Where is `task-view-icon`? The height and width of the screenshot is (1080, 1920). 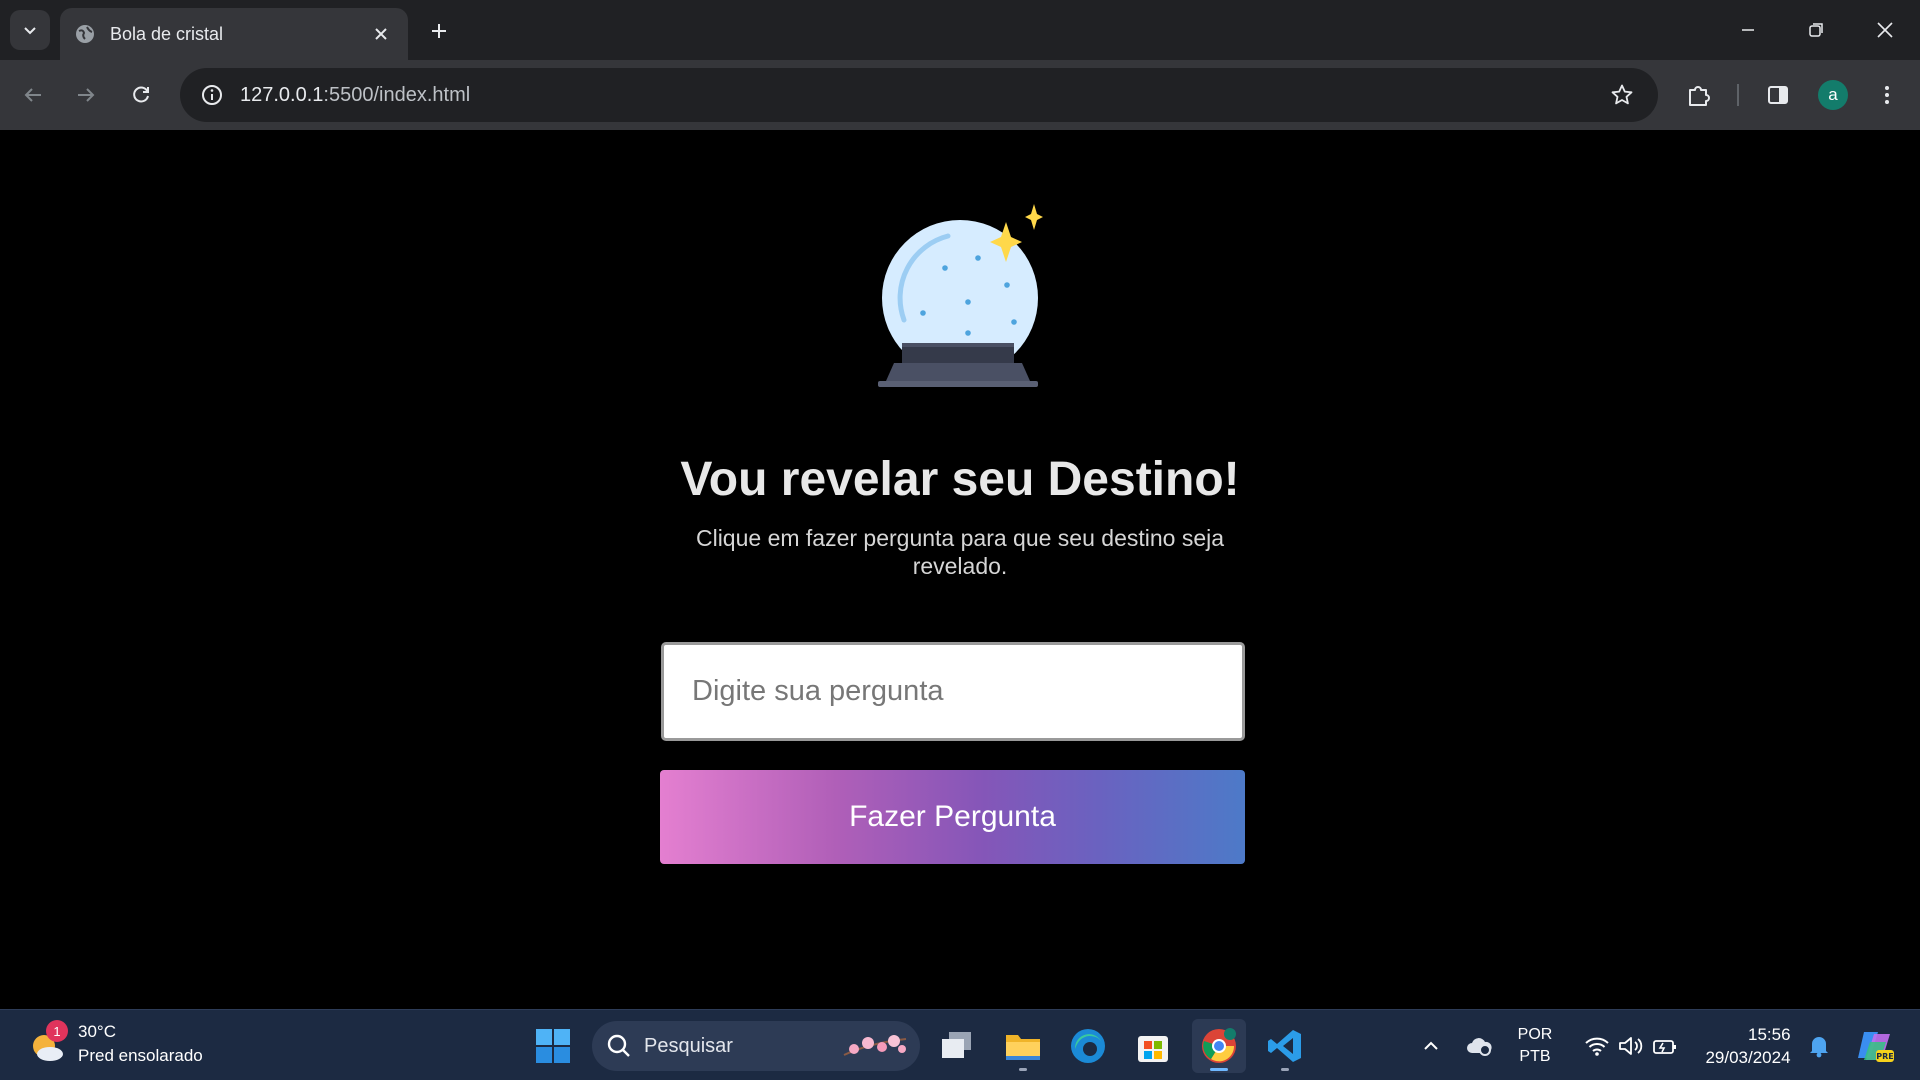
task-view-icon is located at coordinates (956, 1045).